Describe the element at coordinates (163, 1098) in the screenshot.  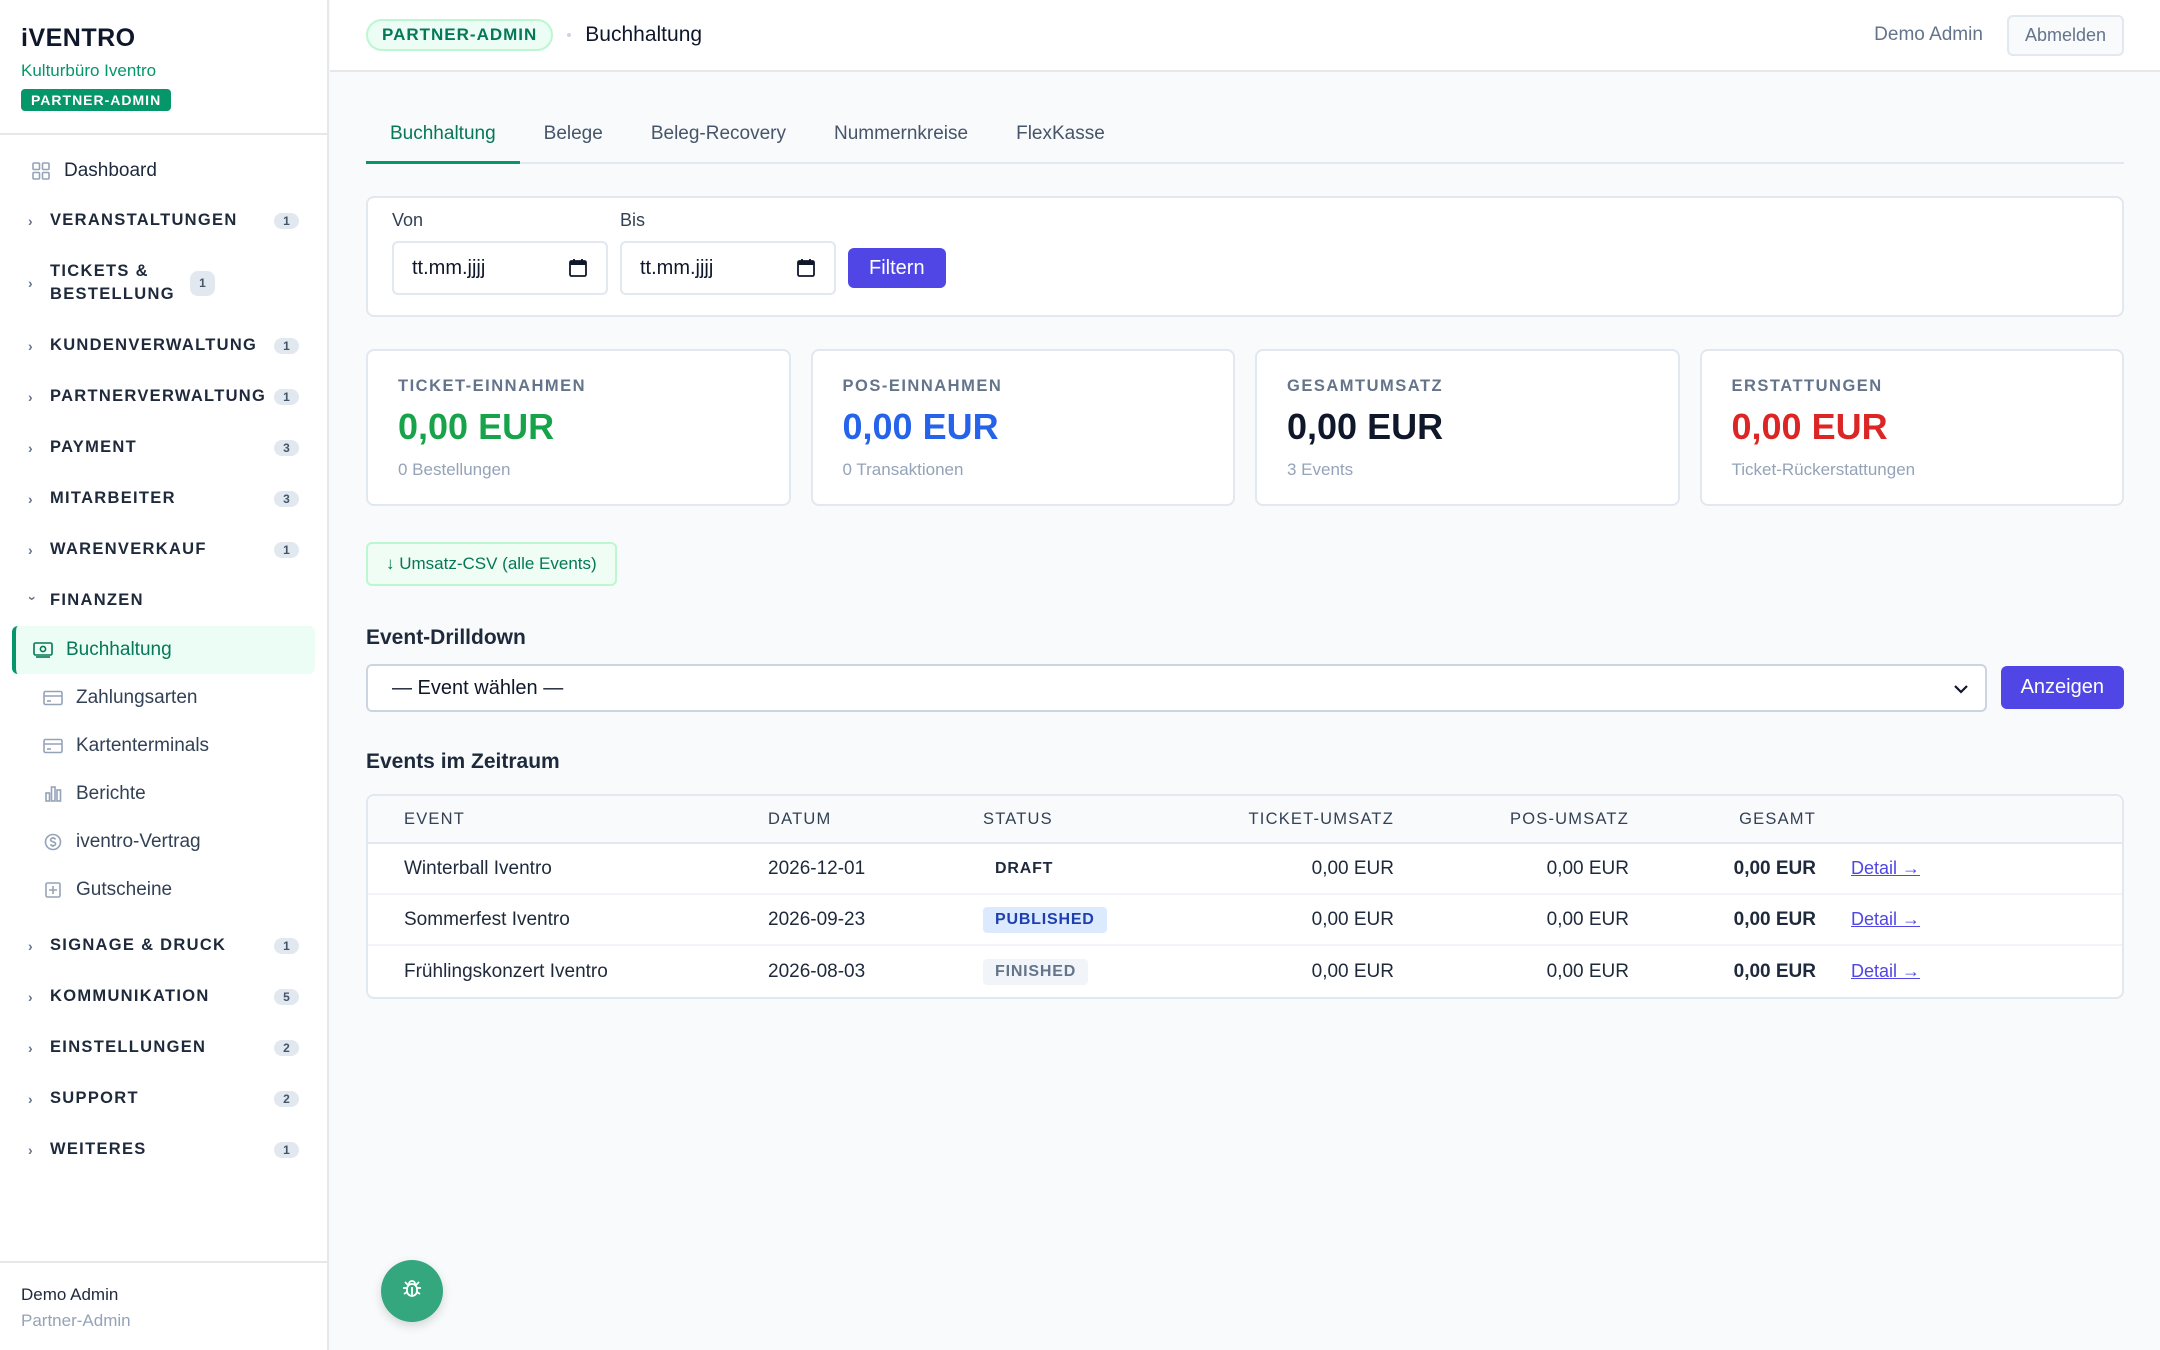
I see `sidebar-group-support: › SUPPORT 2` at that location.